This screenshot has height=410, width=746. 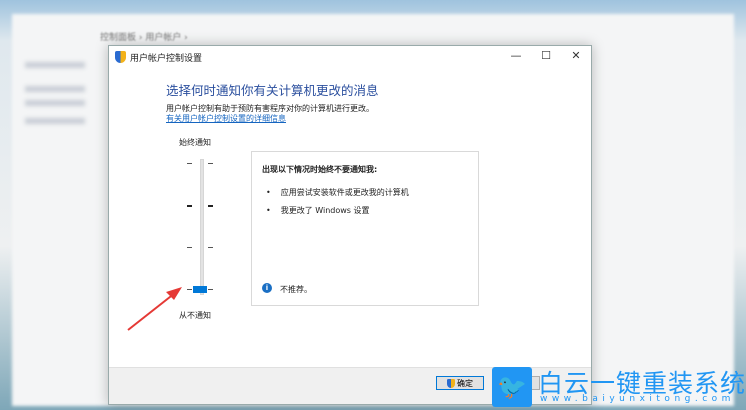 I want to click on annotation-arrow, so click(x=154, y=309).